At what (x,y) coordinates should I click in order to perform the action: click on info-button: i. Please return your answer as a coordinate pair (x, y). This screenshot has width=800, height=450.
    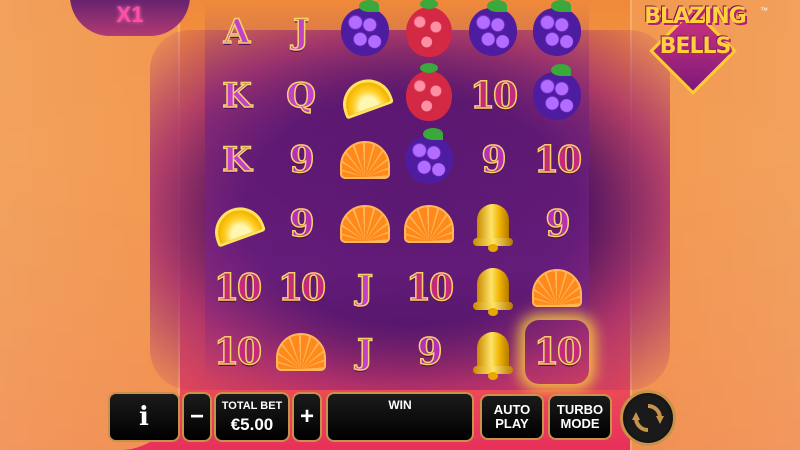
    Looking at the image, I should click on (144, 417).